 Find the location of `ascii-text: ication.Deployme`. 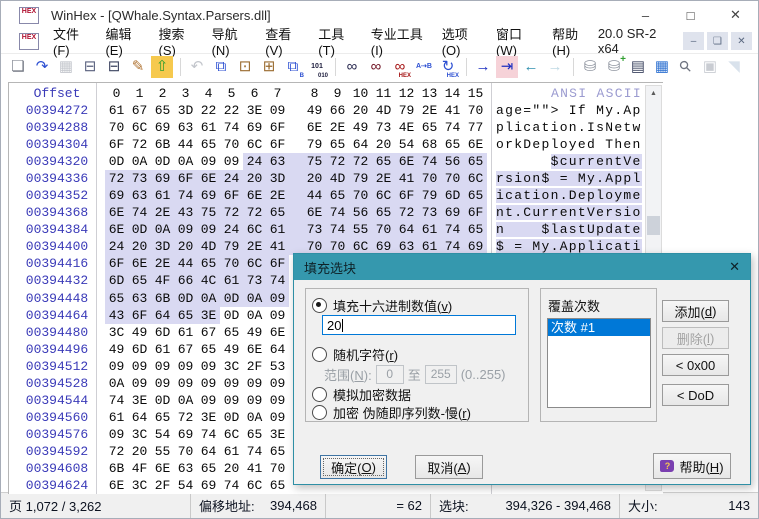

ascii-text: ication.Deployme is located at coordinates (569, 195).